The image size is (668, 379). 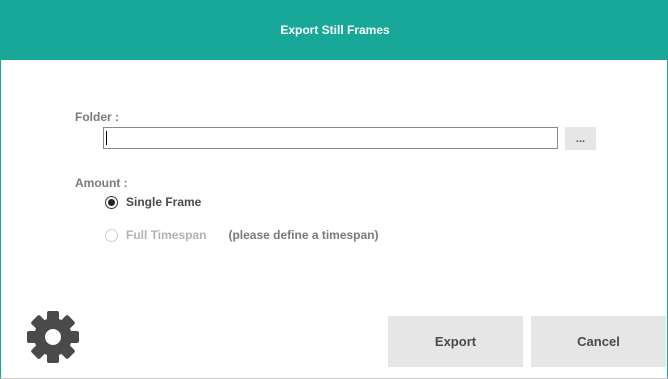 I want to click on radio-full-timespan-label: Full Timespan, so click(x=166, y=235).